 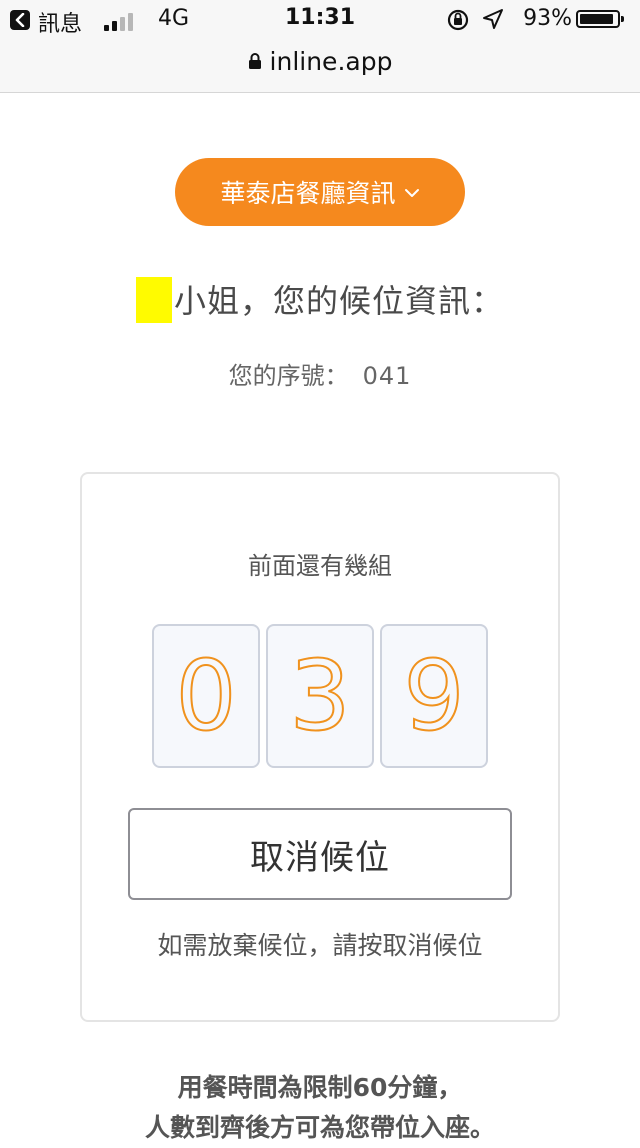 What do you see at coordinates (320, 566) in the screenshot?
I see `groups-ahead-label: 前面還有幾組` at bounding box center [320, 566].